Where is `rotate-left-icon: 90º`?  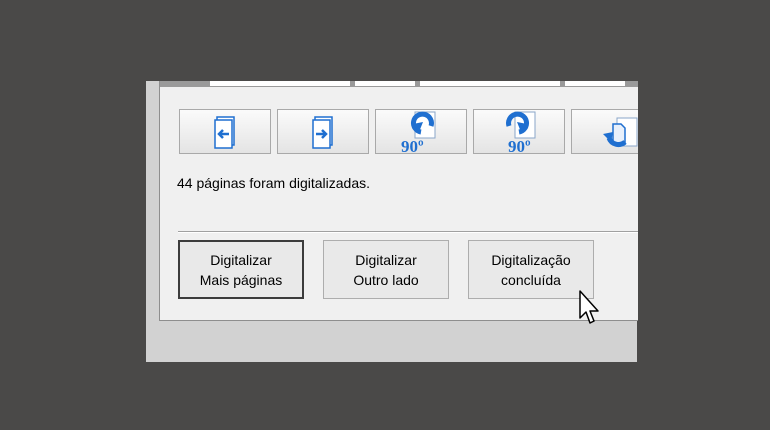
rotate-left-icon: 90º is located at coordinates (418, 132).